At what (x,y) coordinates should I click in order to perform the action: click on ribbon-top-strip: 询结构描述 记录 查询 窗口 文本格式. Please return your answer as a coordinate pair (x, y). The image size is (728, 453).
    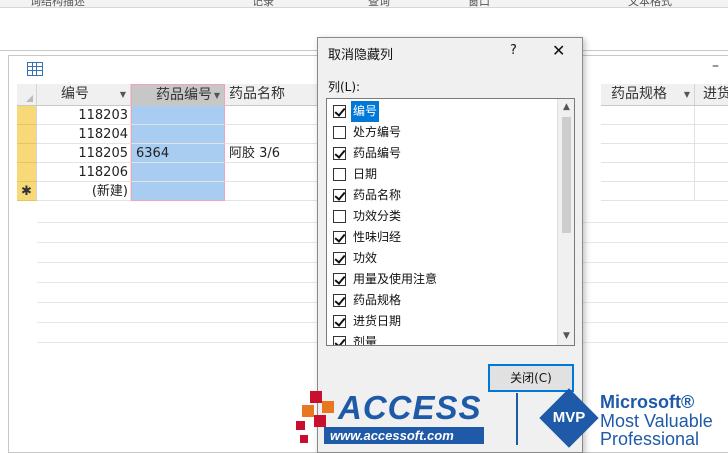
    Looking at the image, I should click on (364, 4).